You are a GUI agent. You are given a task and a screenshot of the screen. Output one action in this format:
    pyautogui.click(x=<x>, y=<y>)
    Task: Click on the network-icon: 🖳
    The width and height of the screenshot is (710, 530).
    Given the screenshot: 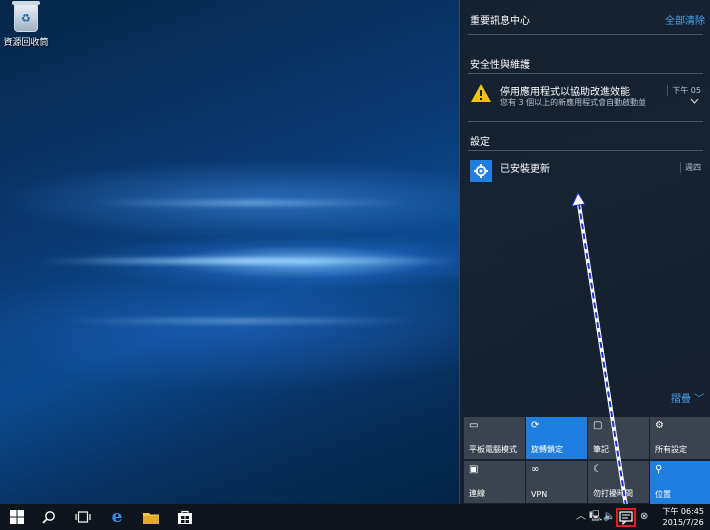 What is the action you would take?
    pyautogui.click(x=595, y=517)
    